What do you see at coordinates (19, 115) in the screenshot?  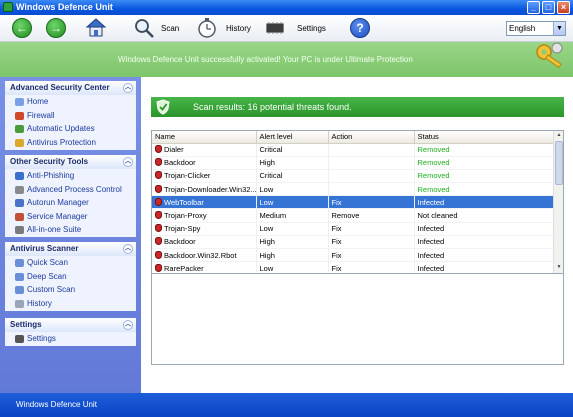 I see `firewall-icon` at bounding box center [19, 115].